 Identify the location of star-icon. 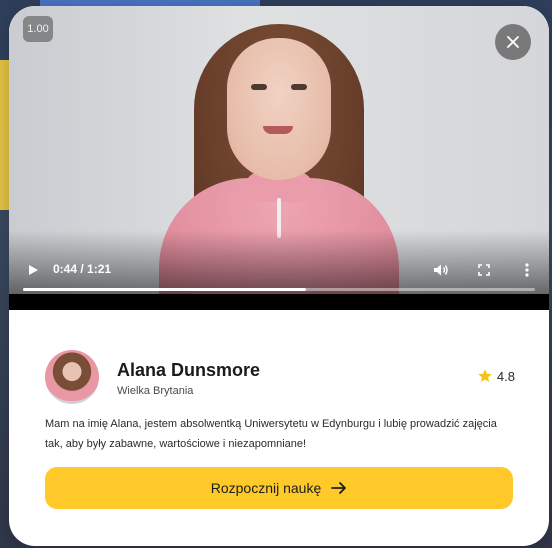
(485, 375).